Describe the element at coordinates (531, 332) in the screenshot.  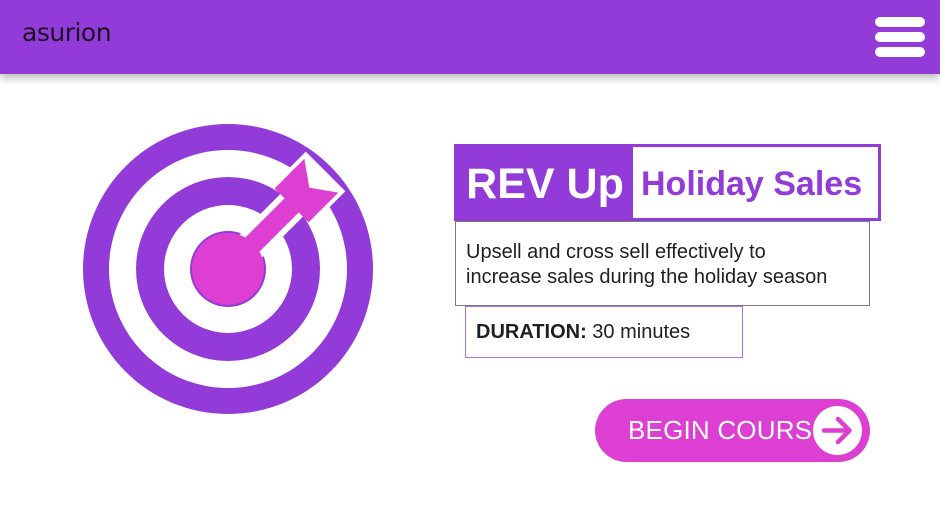
I see `duration-label: DURATION:` at that location.